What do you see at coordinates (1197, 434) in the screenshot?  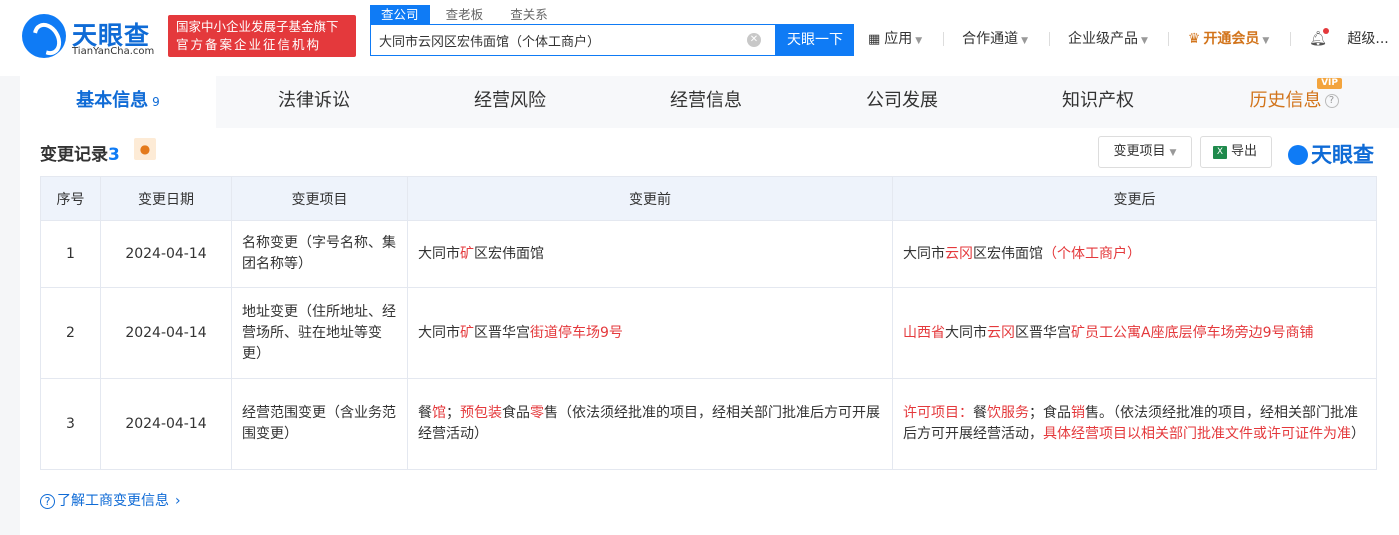 I see `after-text-segment: 具体经营项目以相关部门批准文件或许可证件为准` at bounding box center [1197, 434].